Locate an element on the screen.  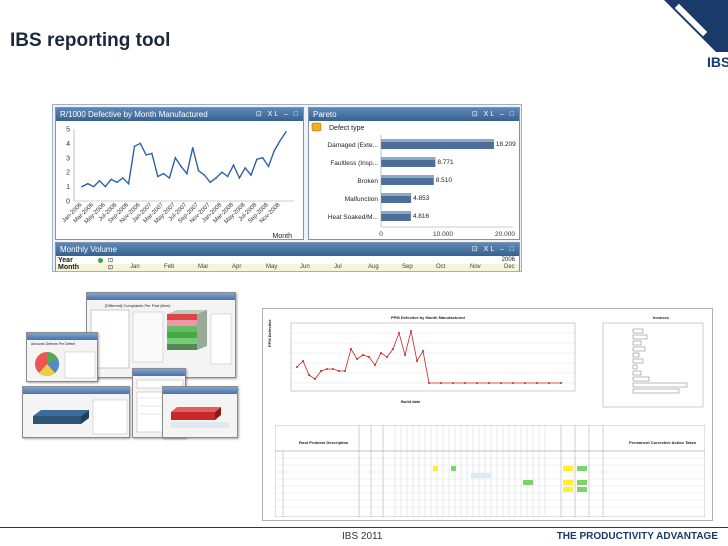
month-option: May is located at coordinates (271, 267).